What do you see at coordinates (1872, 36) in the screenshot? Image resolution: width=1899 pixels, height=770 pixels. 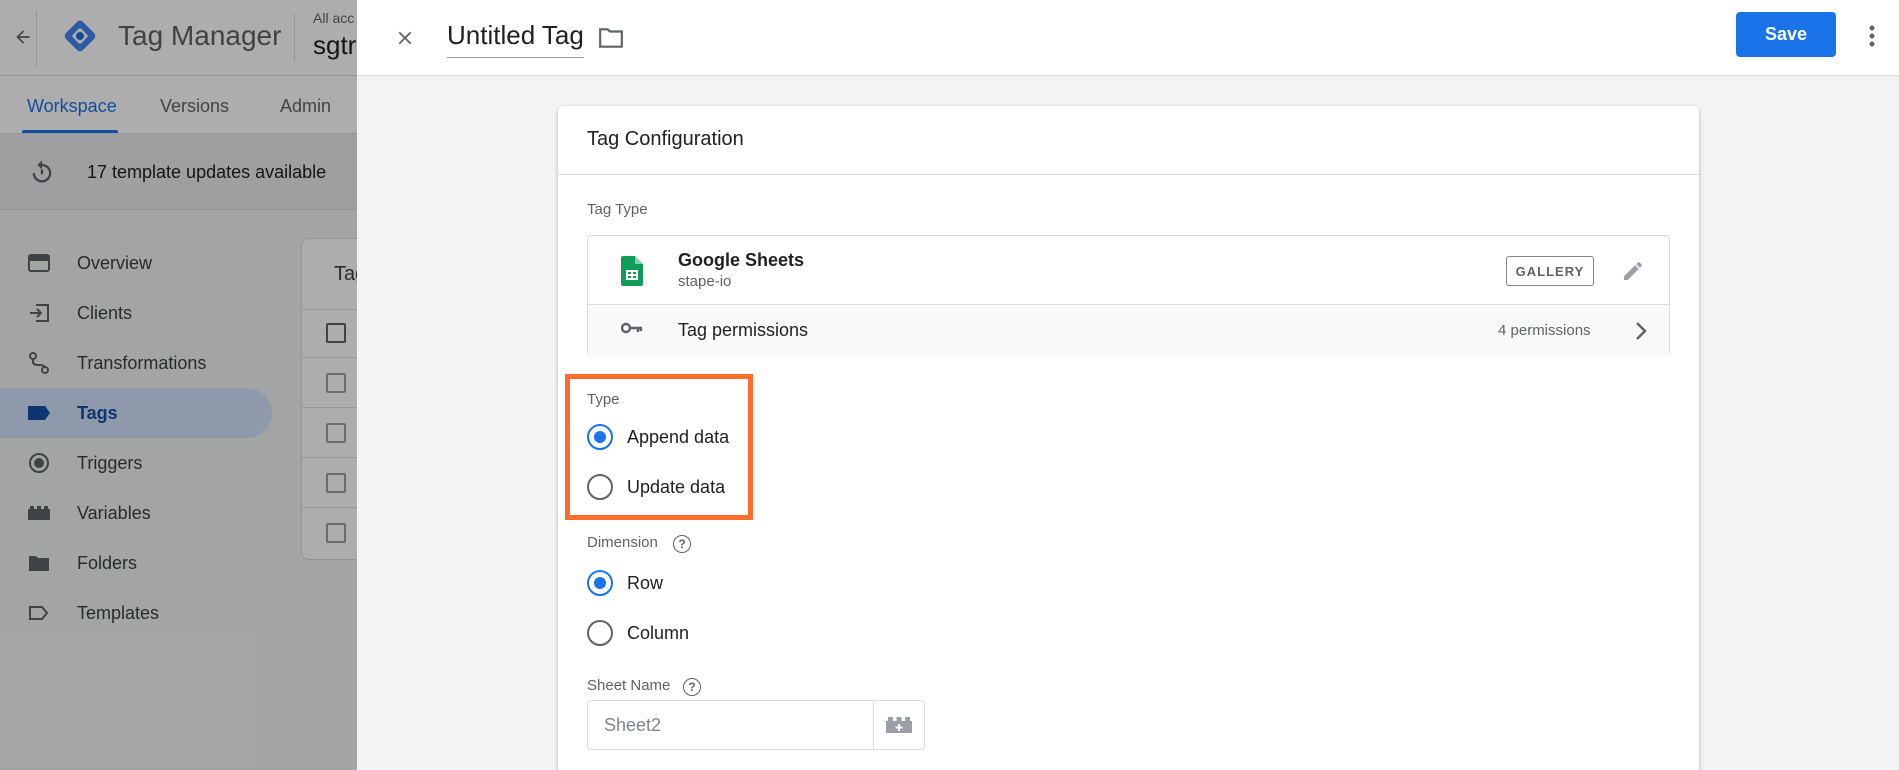 I see `more-vert-icon` at bounding box center [1872, 36].